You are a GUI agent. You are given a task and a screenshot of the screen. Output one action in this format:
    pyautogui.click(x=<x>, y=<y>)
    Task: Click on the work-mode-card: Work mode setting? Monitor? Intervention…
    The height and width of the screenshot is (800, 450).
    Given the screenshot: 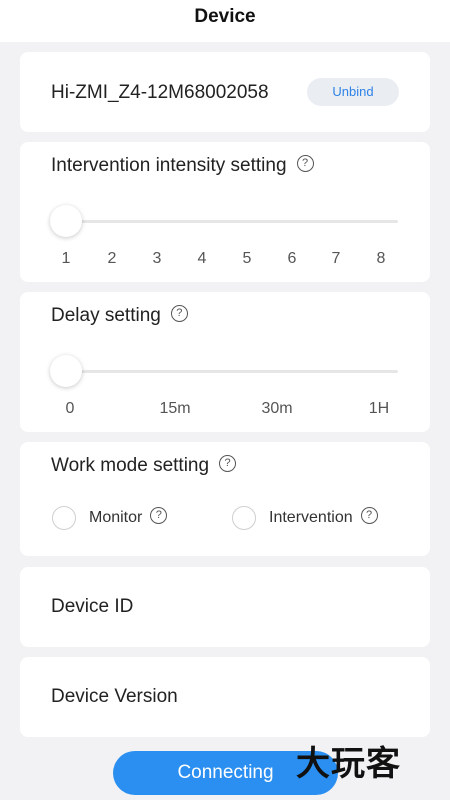 What is the action you would take?
    pyautogui.click(x=225, y=499)
    